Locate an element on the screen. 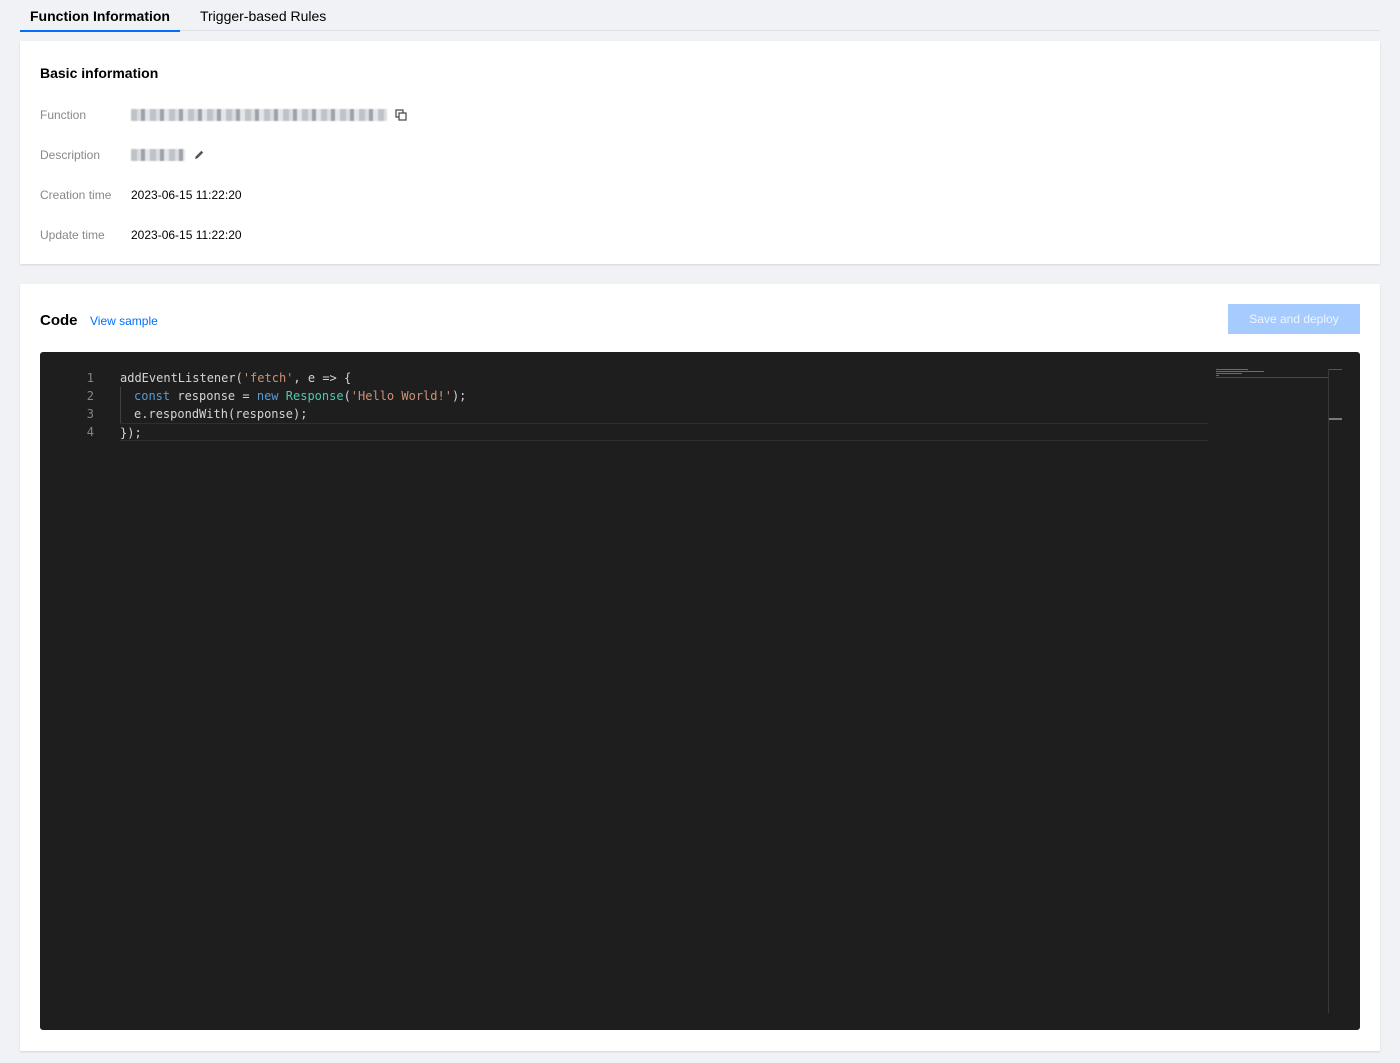 This screenshot has height=1063, width=1400. description-row: Description is located at coordinates (123, 155).